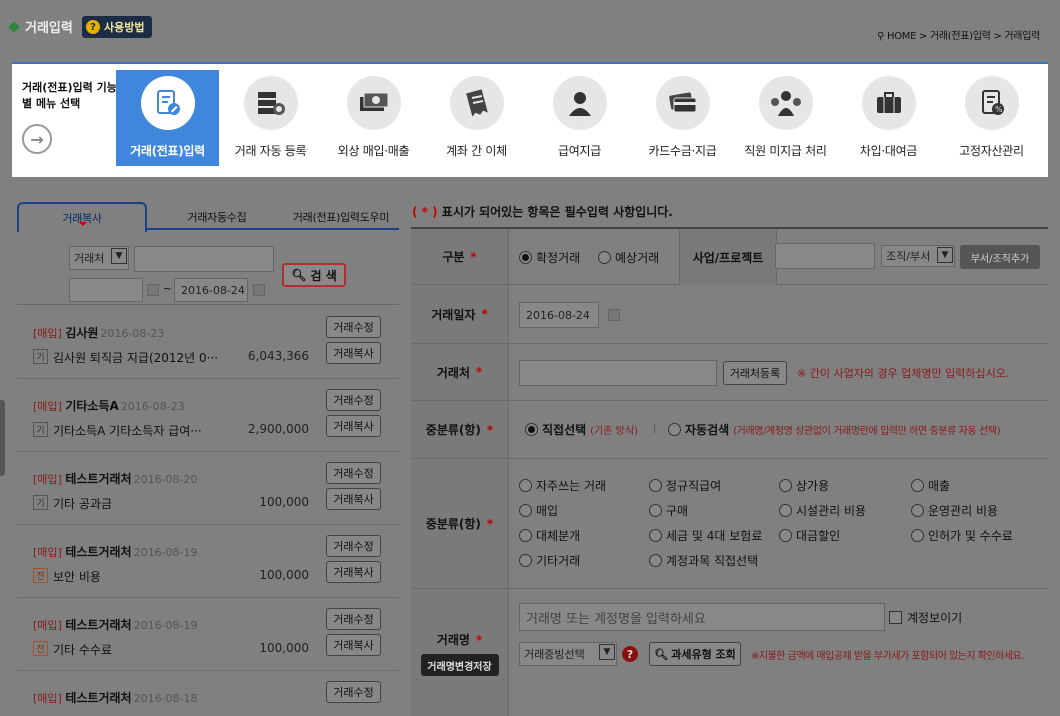 This screenshot has height=716, width=1060. Describe the element at coordinates (14, 26) in the screenshot. I see `title-diamond-icon` at that location.